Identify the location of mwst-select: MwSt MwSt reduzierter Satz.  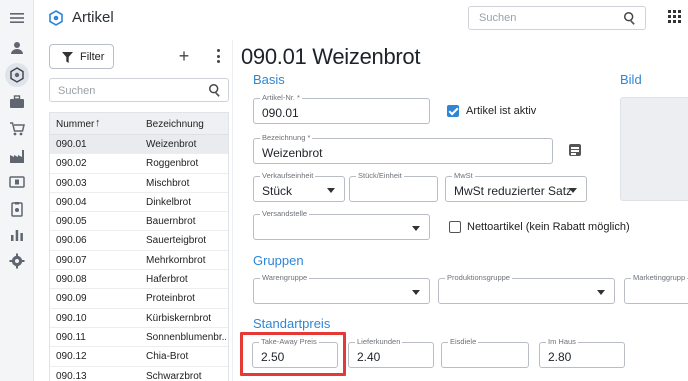
(516, 186).